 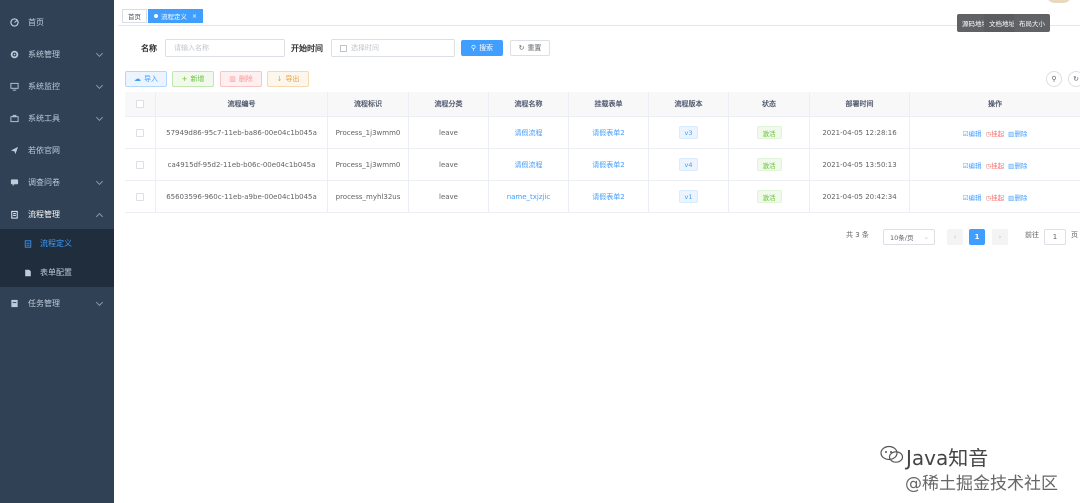 I want to click on goto-page-input: 1, so click(x=1055, y=237).